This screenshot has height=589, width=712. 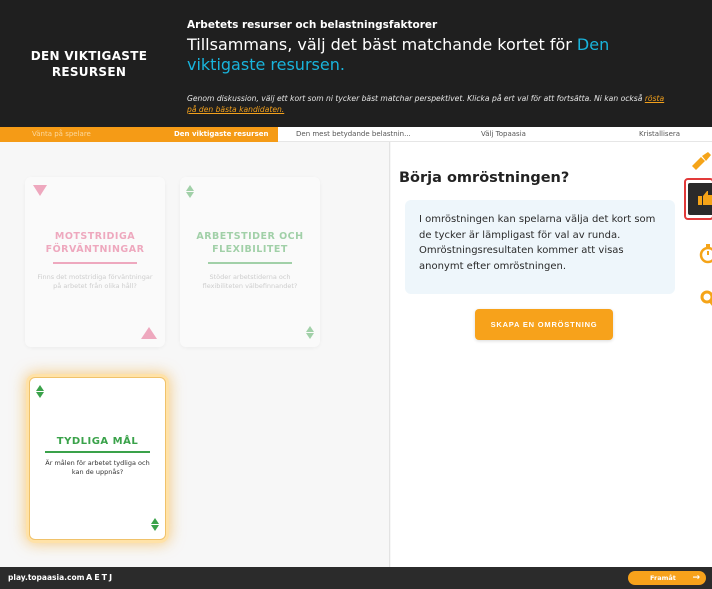 I want to click on key-tool, so click(x=697, y=299).